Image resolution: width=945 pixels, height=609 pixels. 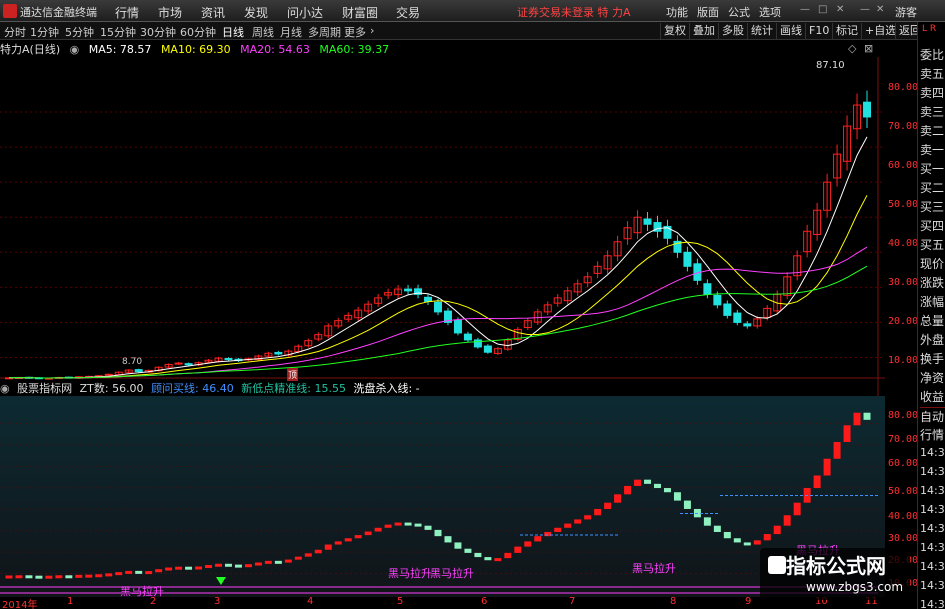 What do you see at coordinates (44, 31) in the screenshot?
I see `period-1min: 1分钟` at bounding box center [44, 31].